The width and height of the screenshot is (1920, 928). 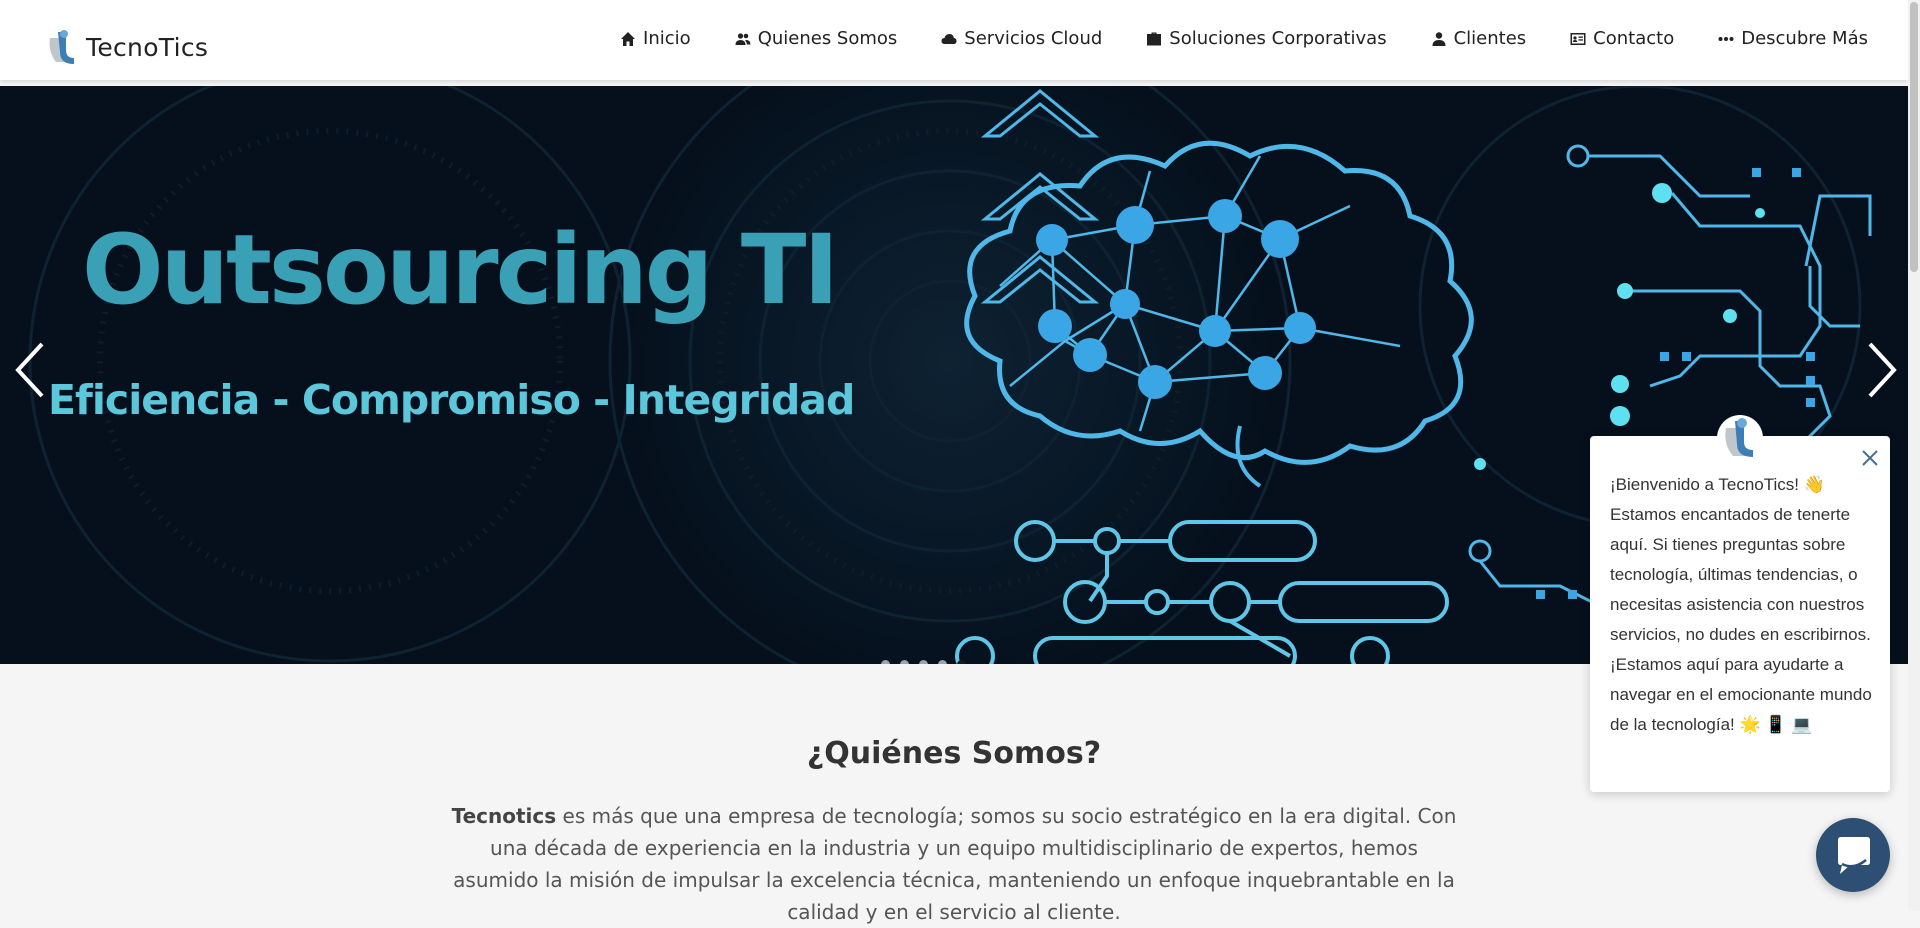 I want to click on nav-label: Servicios Cloud, so click(x=1033, y=38).